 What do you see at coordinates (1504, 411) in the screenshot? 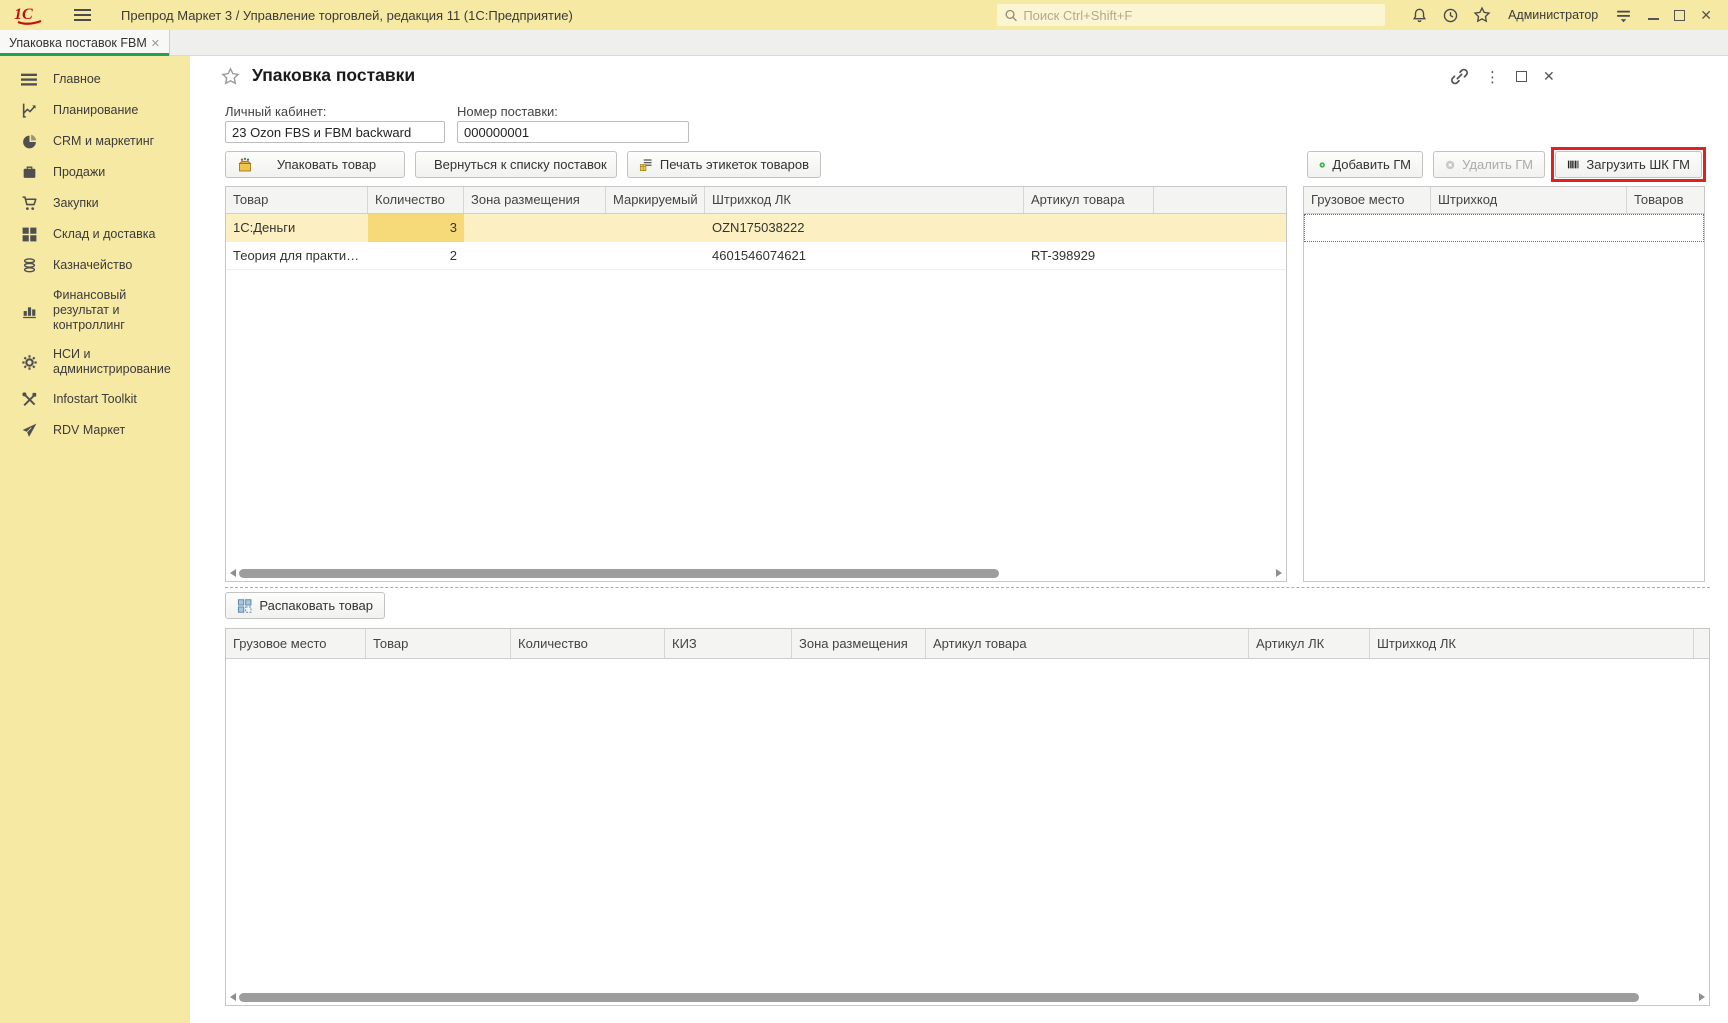
I see `cargo-table-empty-area` at bounding box center [1504, 411].